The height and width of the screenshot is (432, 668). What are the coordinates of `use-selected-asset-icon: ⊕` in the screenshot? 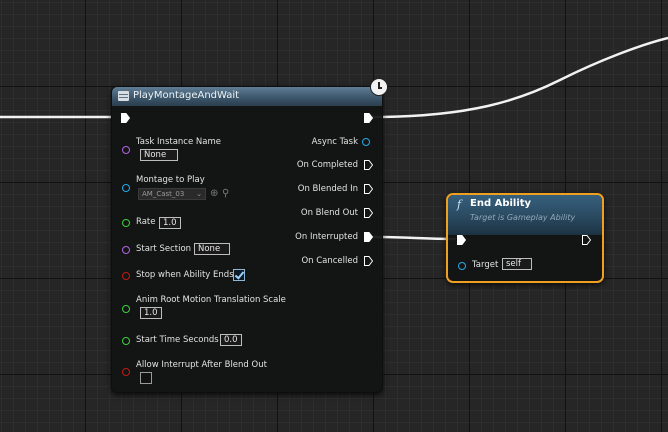 It's located at (214, 193).